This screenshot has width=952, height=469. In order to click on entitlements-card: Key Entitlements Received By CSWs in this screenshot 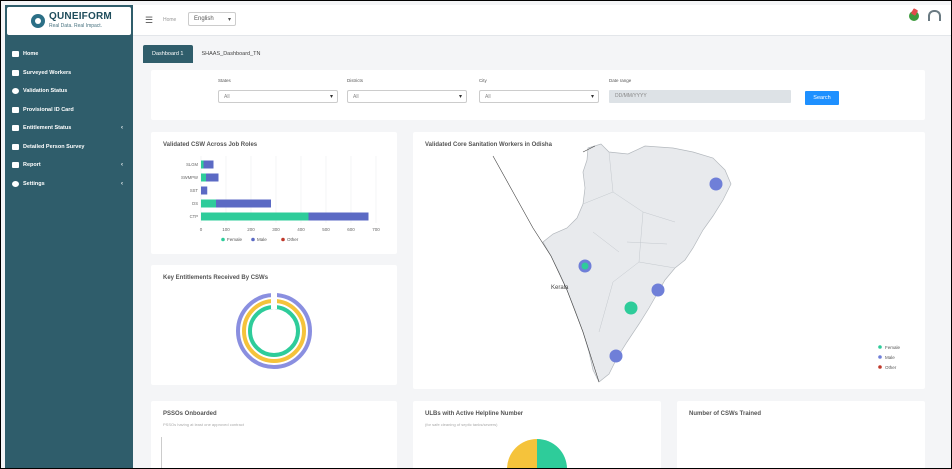, I will do `click(274, 325)`.